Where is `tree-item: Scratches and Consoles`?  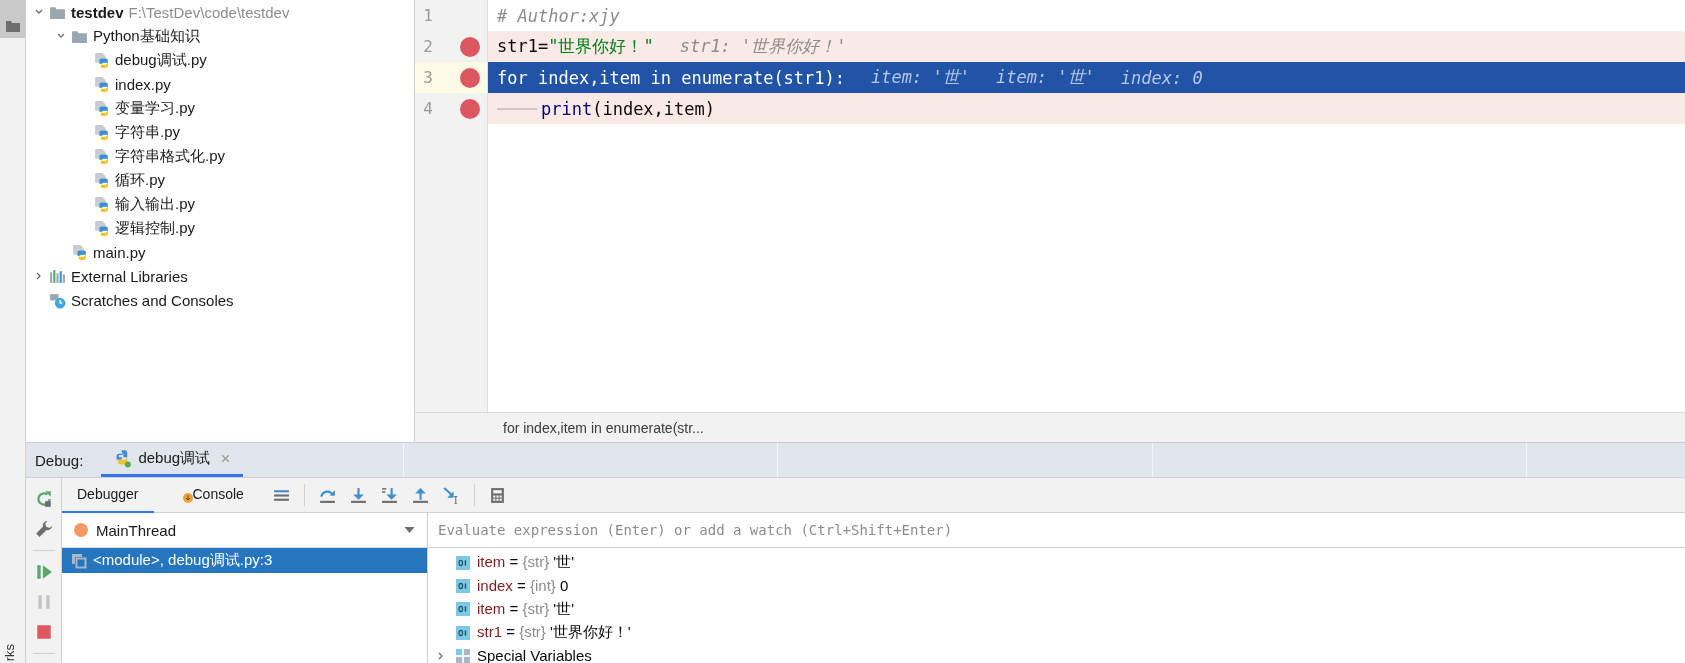 tree-item: Scratches and Consoles is located at coordinates (152, 300).